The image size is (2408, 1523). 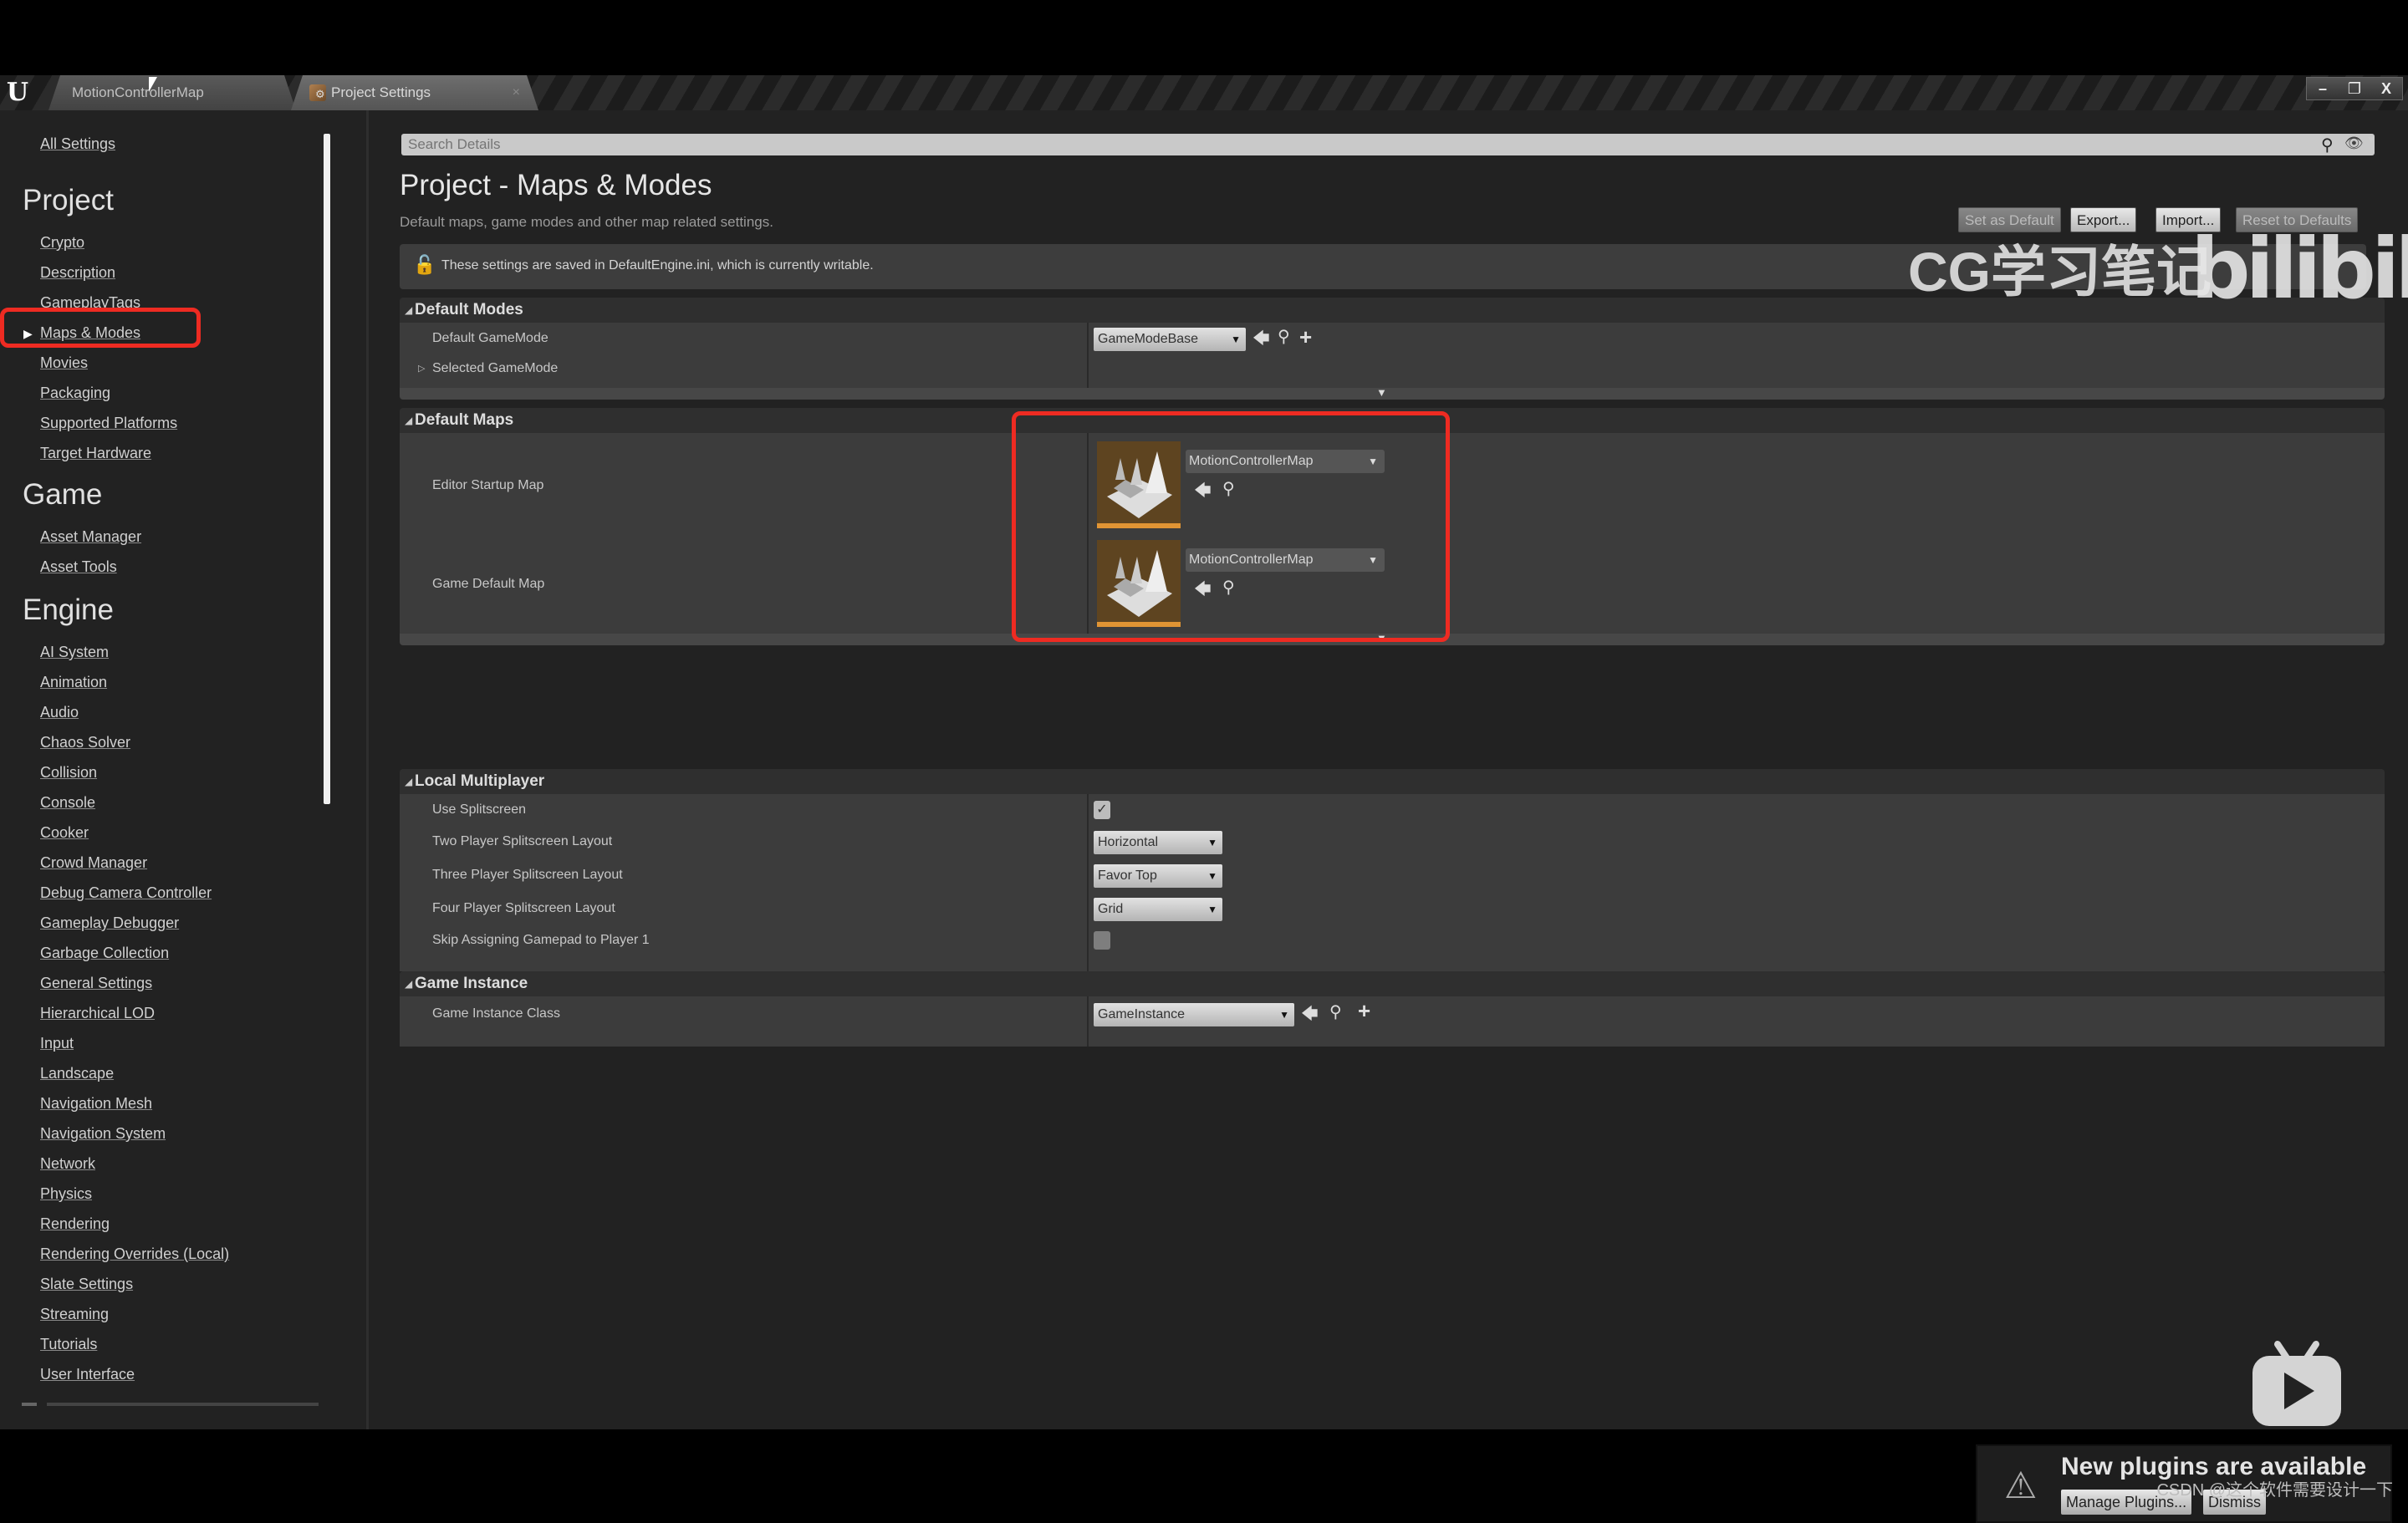 I want to click on sidebar-item-chaos-solver: Chaos Solver, so click(x=85, y=742).